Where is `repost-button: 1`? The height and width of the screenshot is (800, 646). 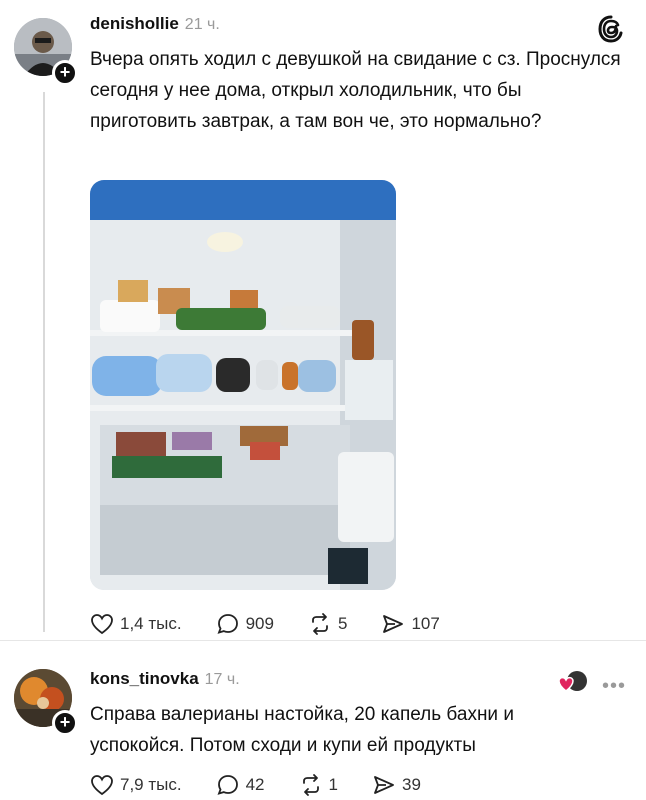
repost-button: 1 is located at coordinates (318, 785).